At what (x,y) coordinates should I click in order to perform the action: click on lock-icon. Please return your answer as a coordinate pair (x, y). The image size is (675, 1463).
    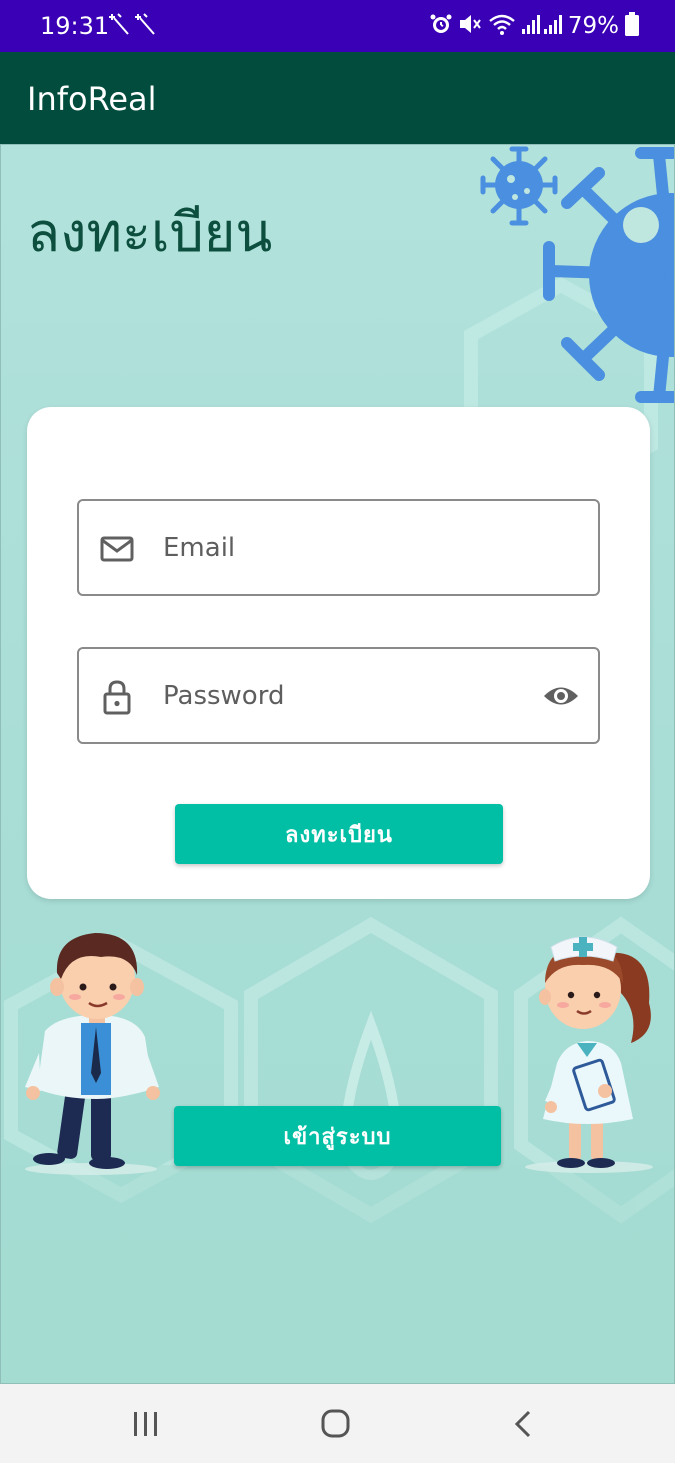
    Looking at the image, I should click on (117, 697).